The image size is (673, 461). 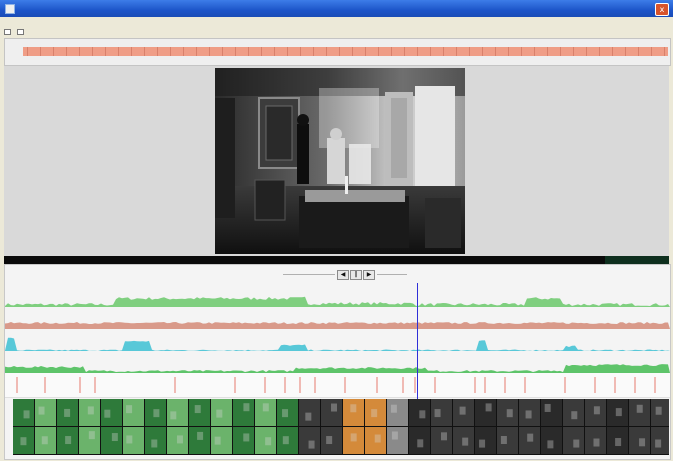 What do you see at coordinates (309, 274) in the screenshot?
I see `speed-slider-left` at bounding box center [309, 274].